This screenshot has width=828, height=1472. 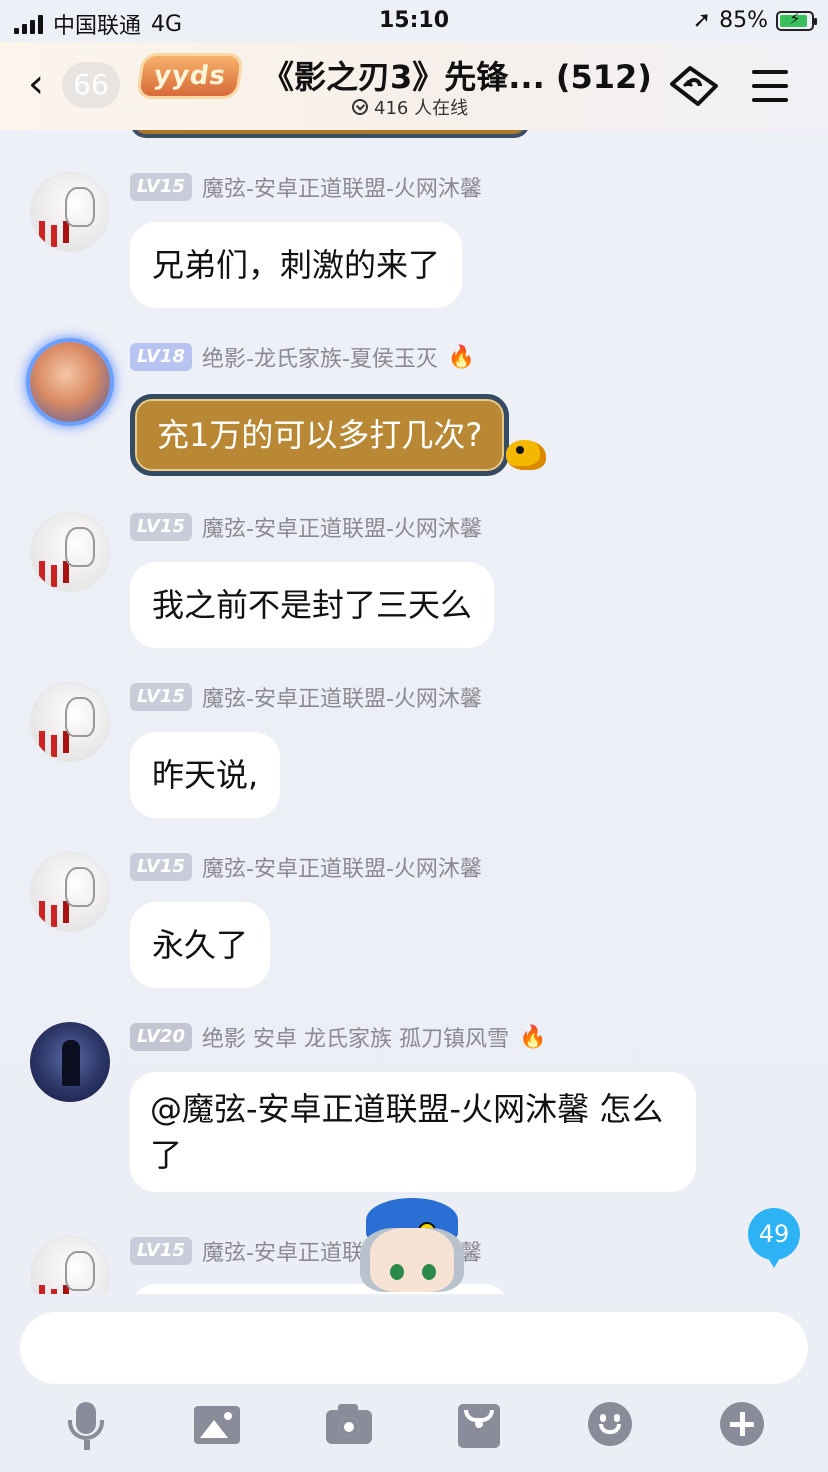 I want to click on chat-header: ‹ 66 yyds 《影之刃3》先锋... (512) 416 人在线, so click(x=414, y=86).